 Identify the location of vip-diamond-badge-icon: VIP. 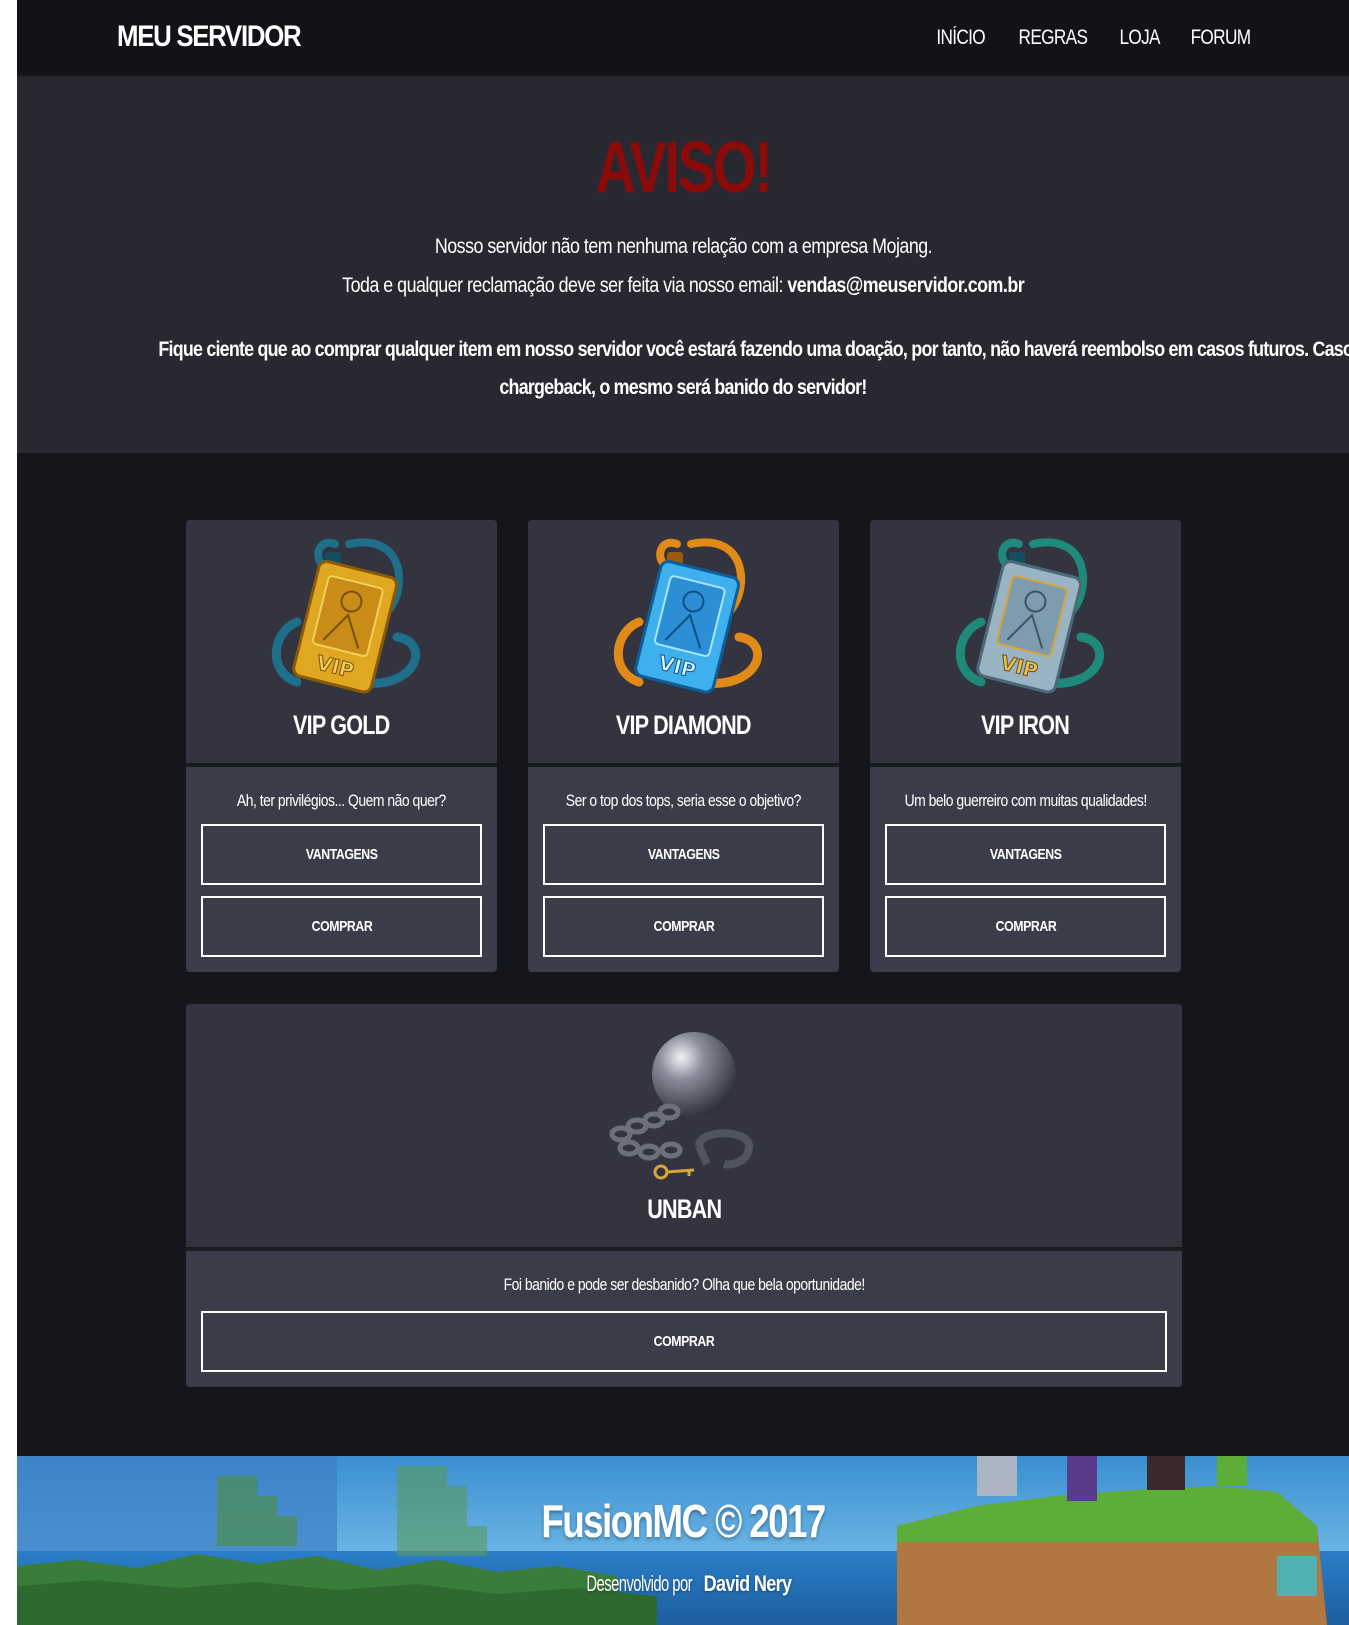
(687, 616).